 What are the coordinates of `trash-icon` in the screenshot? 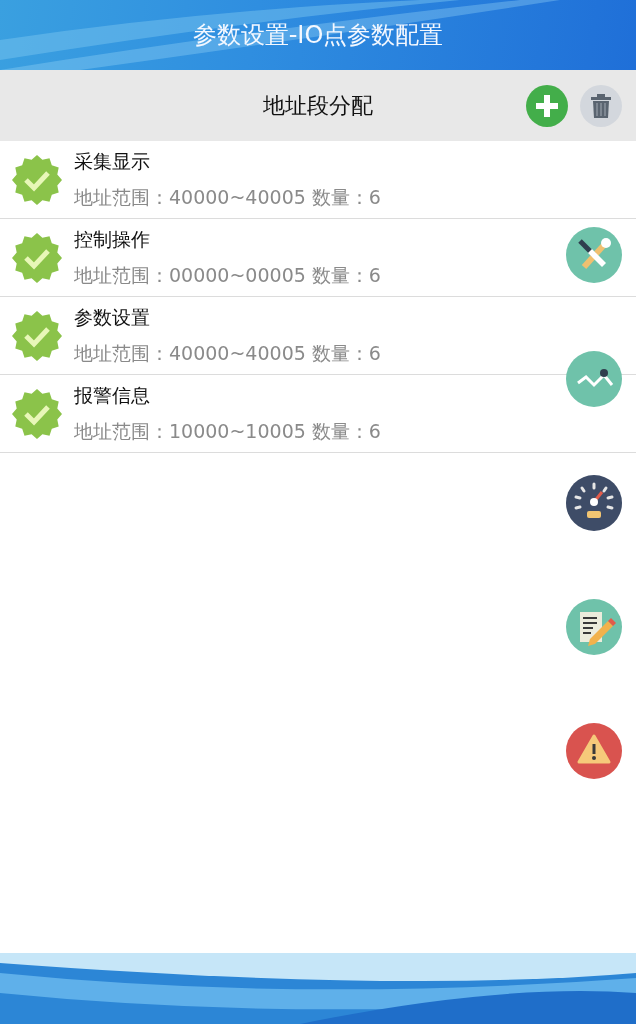 It's located at (601, 106).